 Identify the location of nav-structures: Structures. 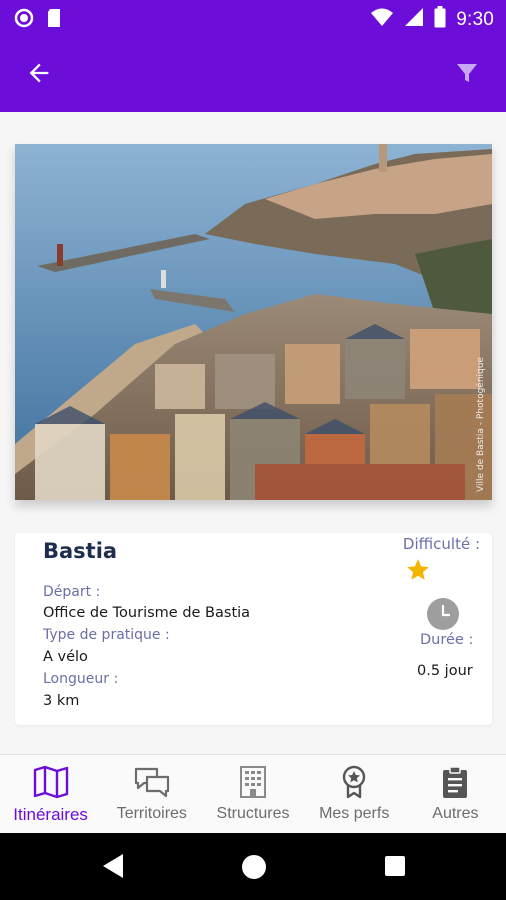
(252, 794).